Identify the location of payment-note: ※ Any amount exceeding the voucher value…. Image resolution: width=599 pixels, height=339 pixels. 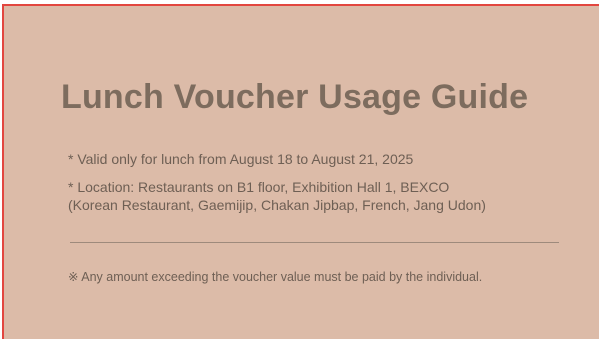
(275, 277).